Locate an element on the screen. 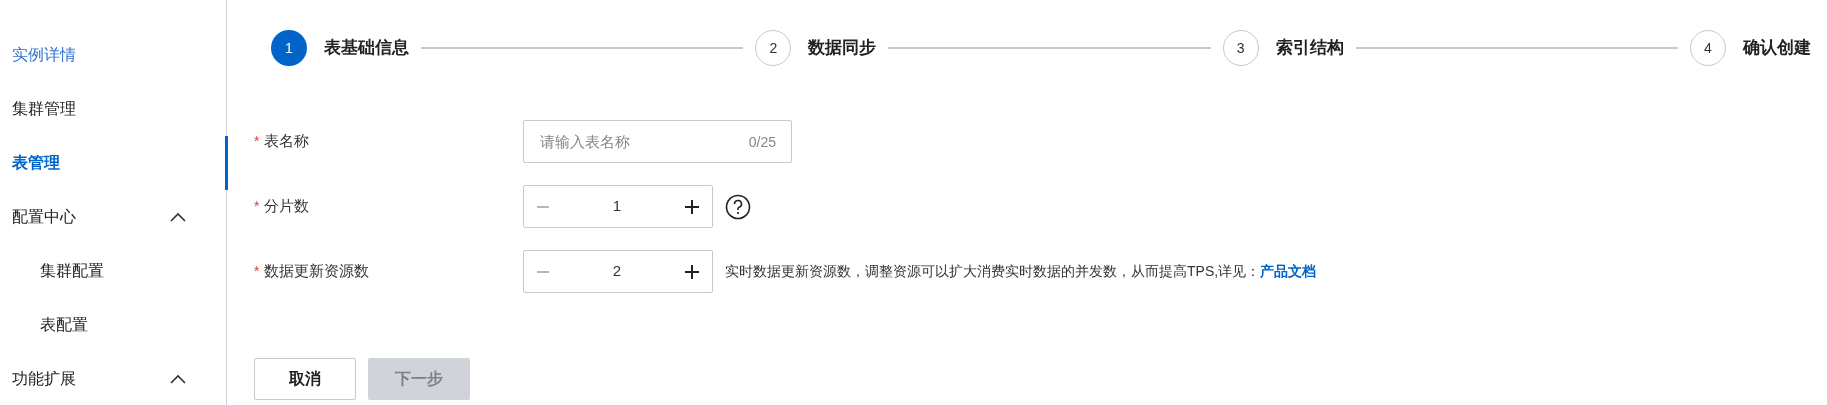  step-number: 3 is located at coordinates (1240, 48).